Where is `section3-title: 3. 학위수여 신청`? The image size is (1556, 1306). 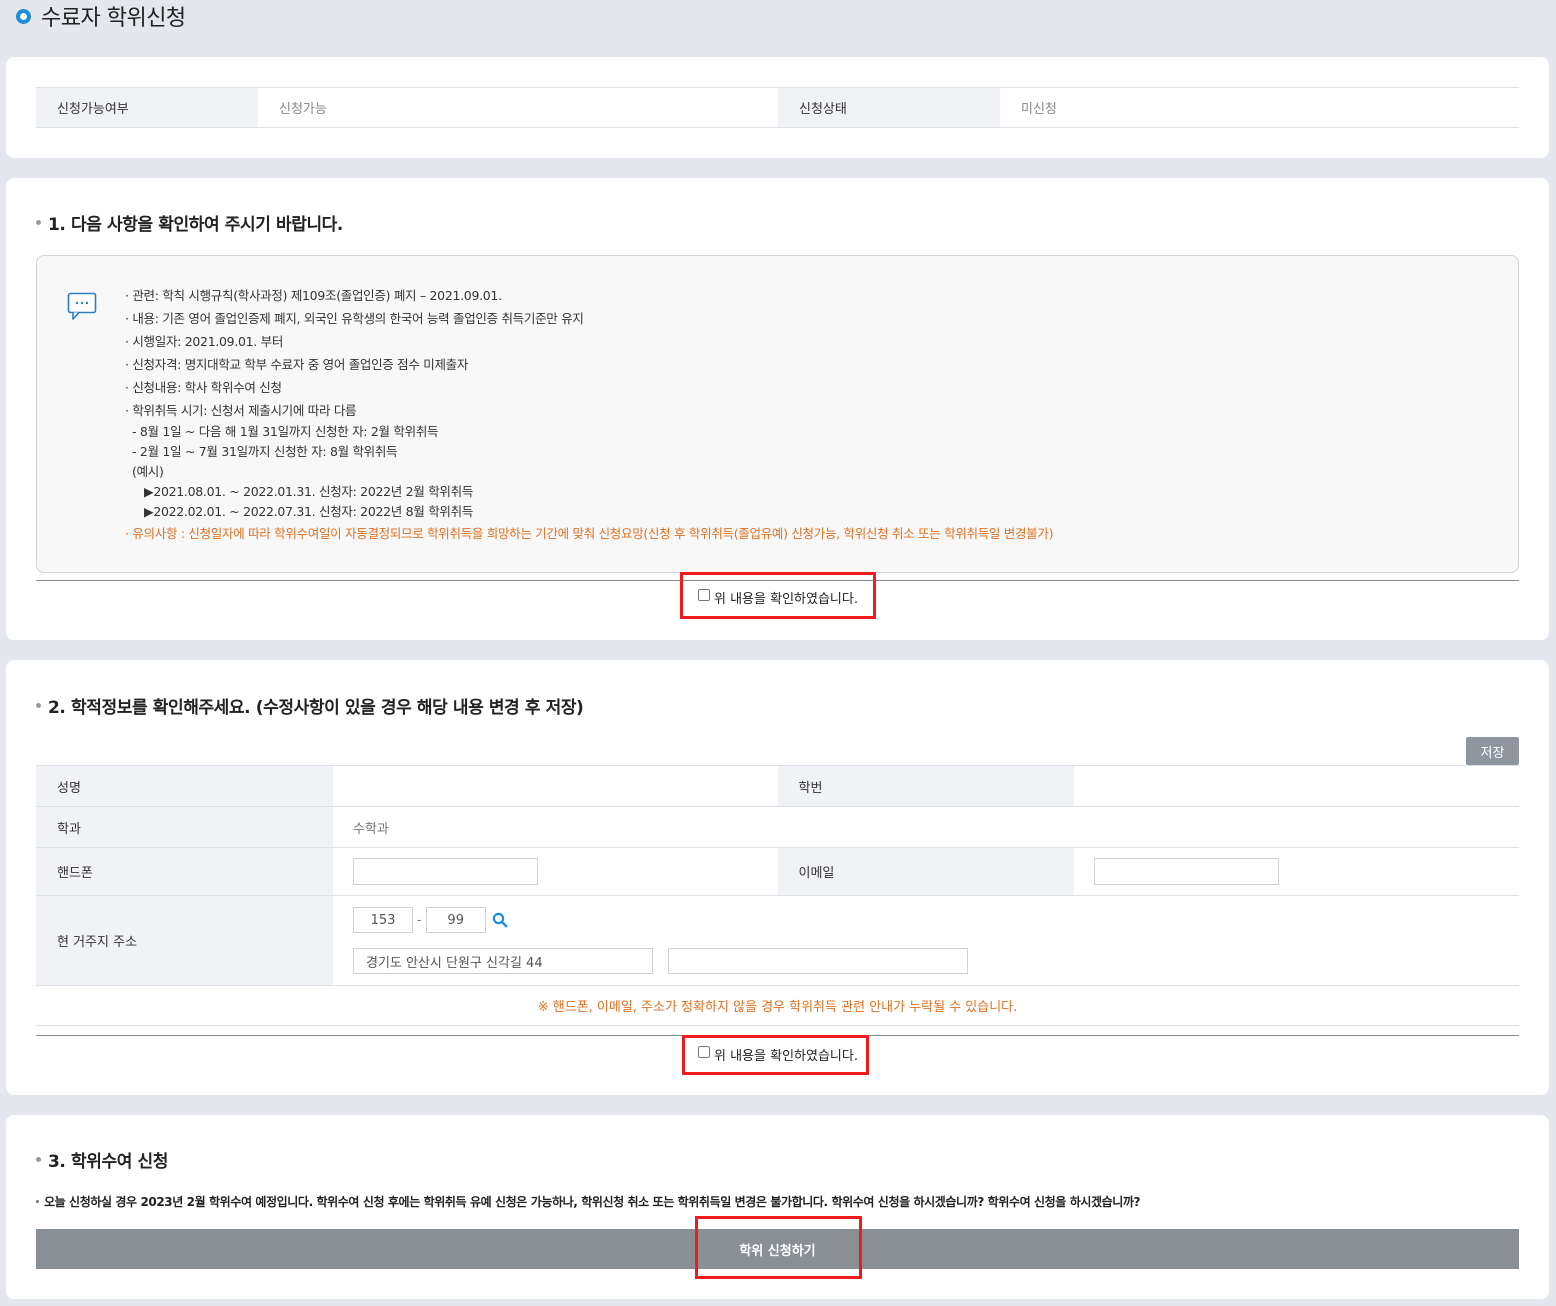 section3-title: 3. 학위수여 신청 is located at coordinates (102, 1159).